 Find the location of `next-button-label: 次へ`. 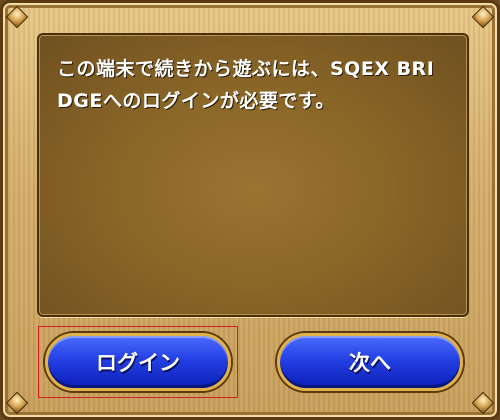

next-button-label: 次へ is located at coordinates (370, 363).